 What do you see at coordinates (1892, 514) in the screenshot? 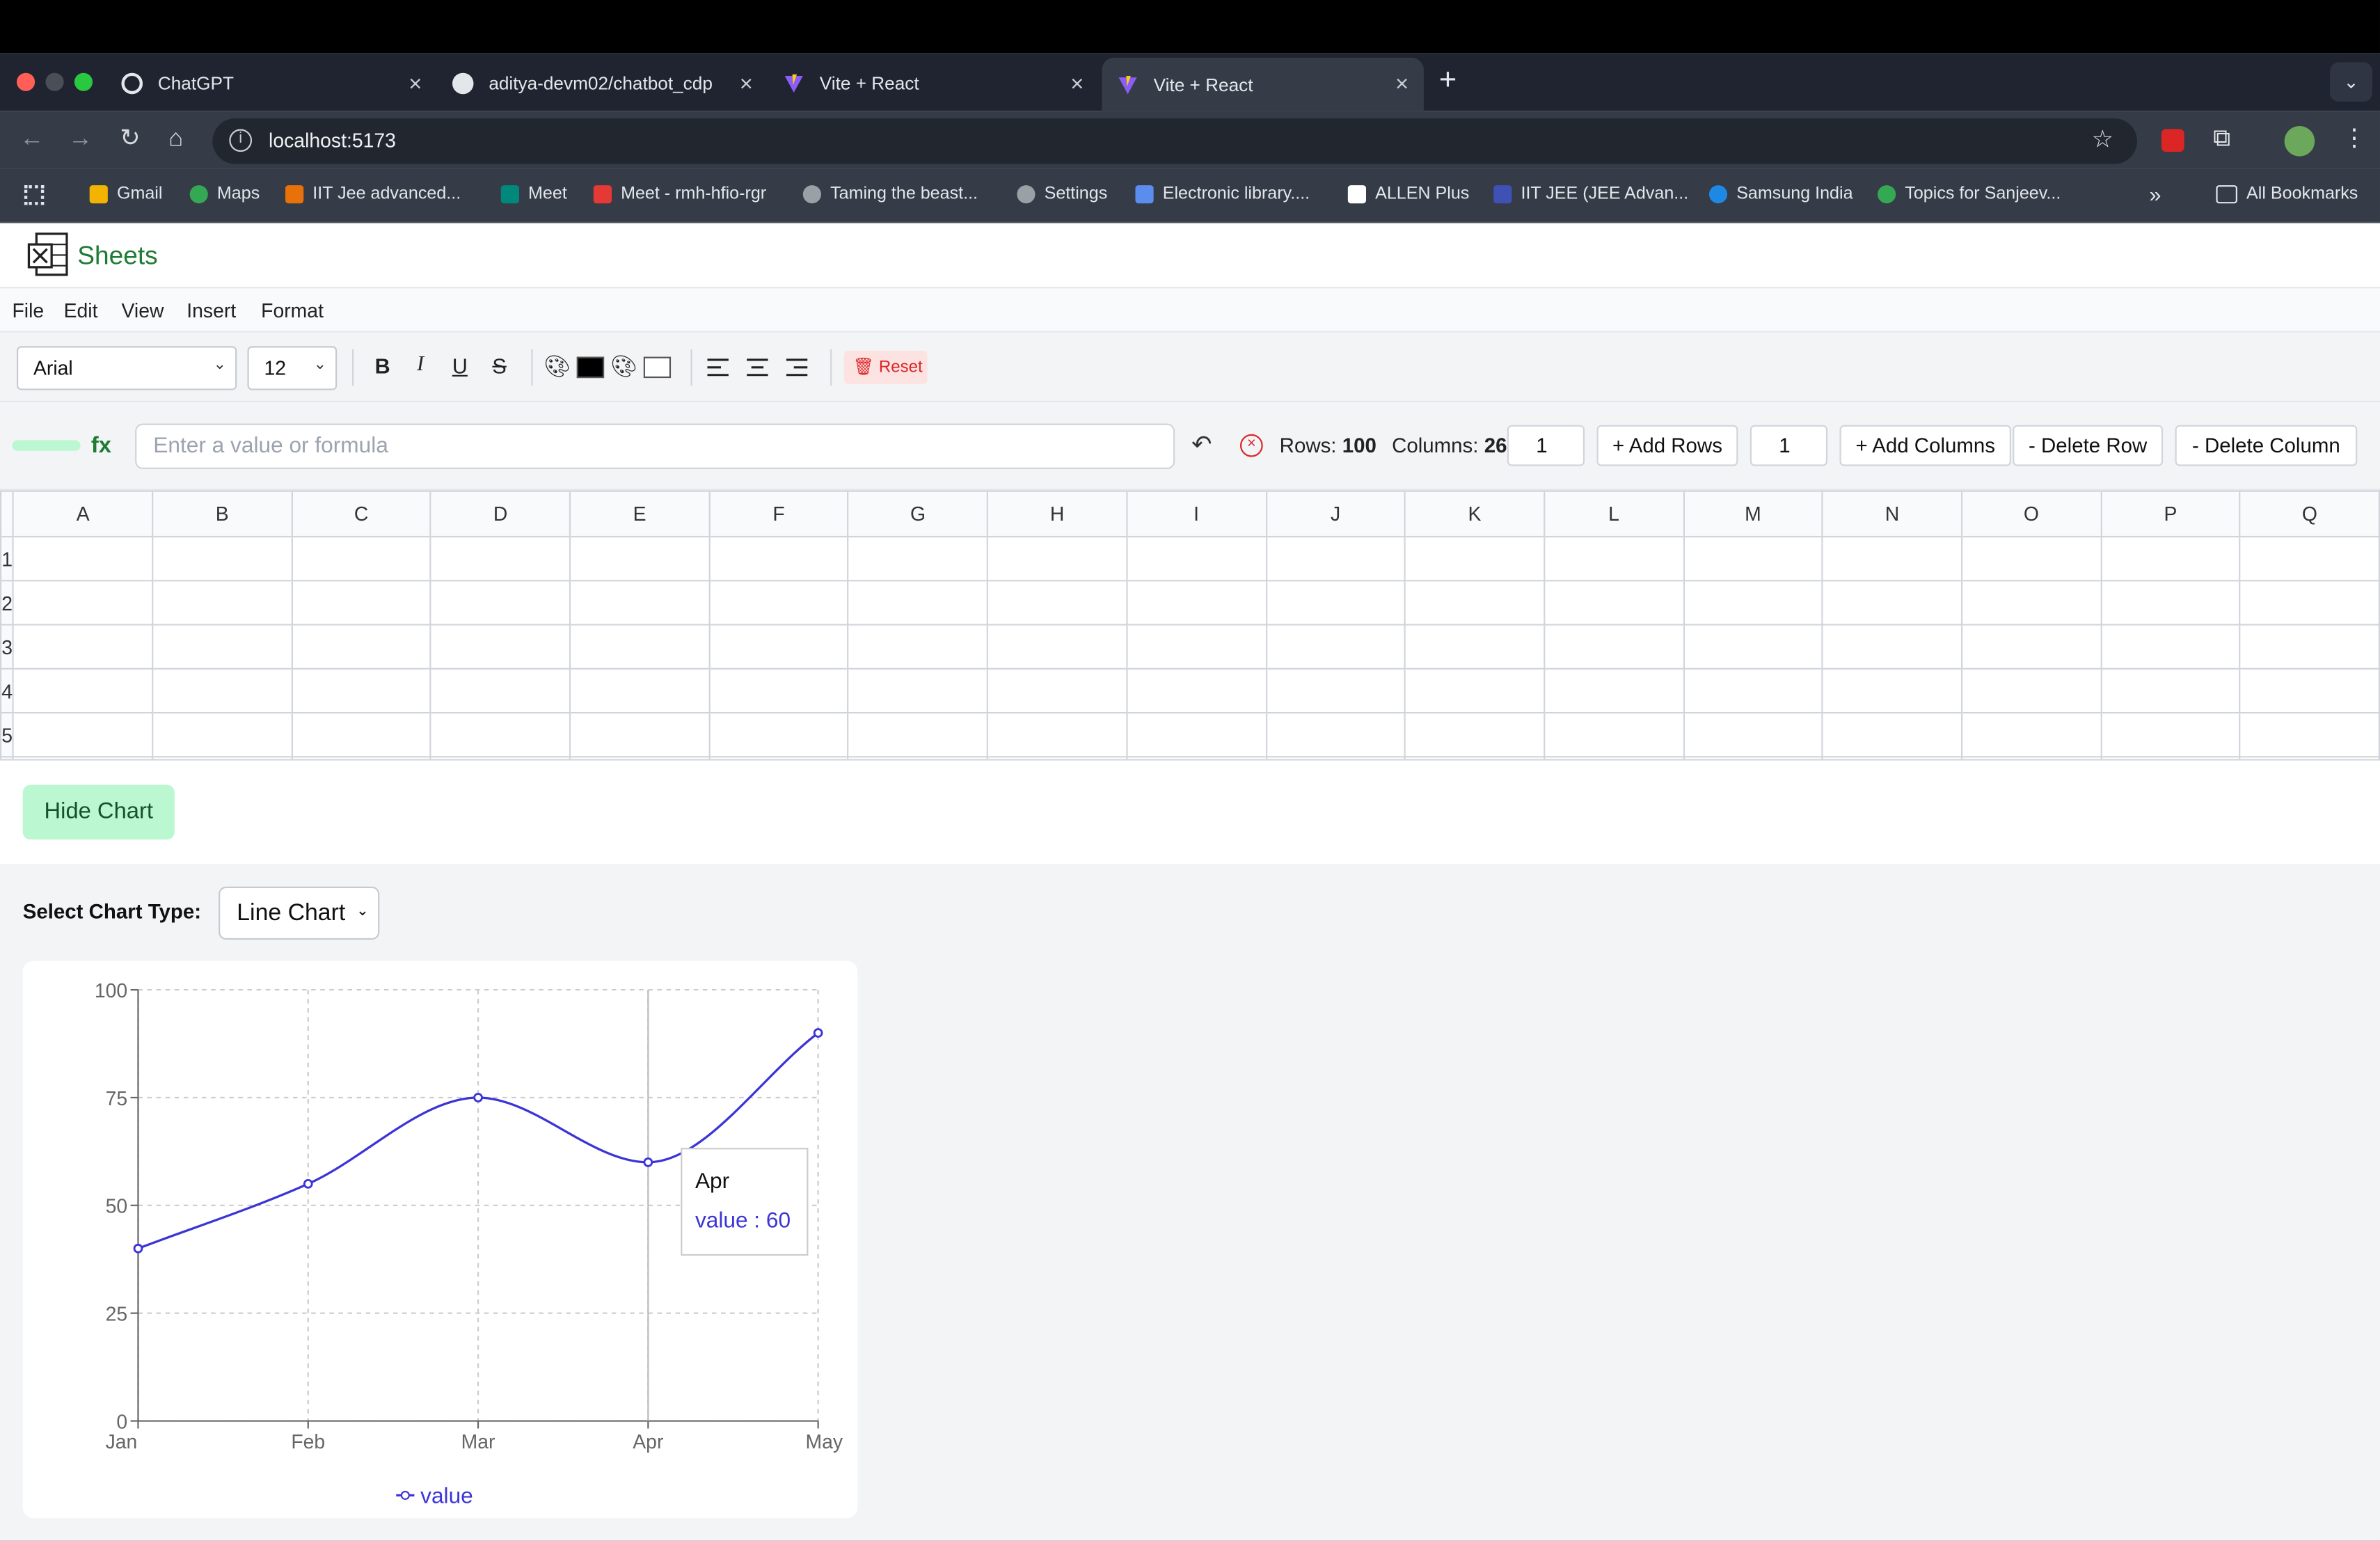
I see `column-header: N` at bounding box center [1892, 514].